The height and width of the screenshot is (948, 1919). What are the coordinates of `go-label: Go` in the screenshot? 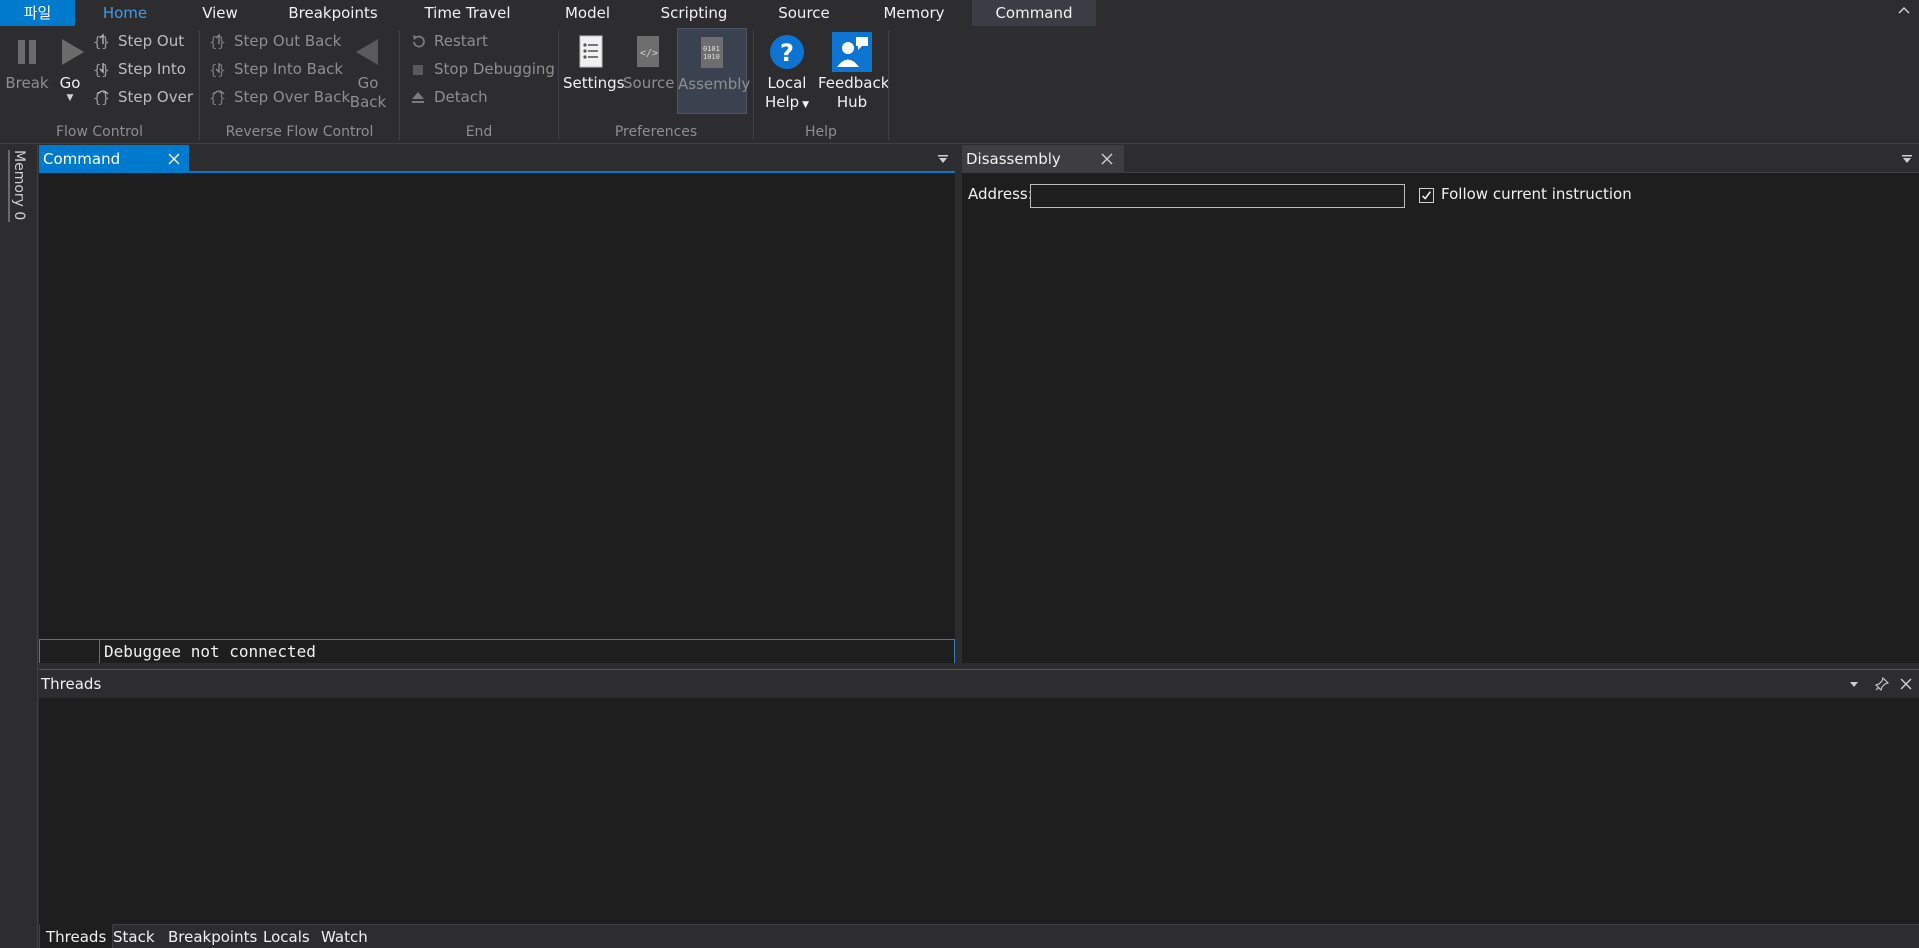 It's located at (70, 83).